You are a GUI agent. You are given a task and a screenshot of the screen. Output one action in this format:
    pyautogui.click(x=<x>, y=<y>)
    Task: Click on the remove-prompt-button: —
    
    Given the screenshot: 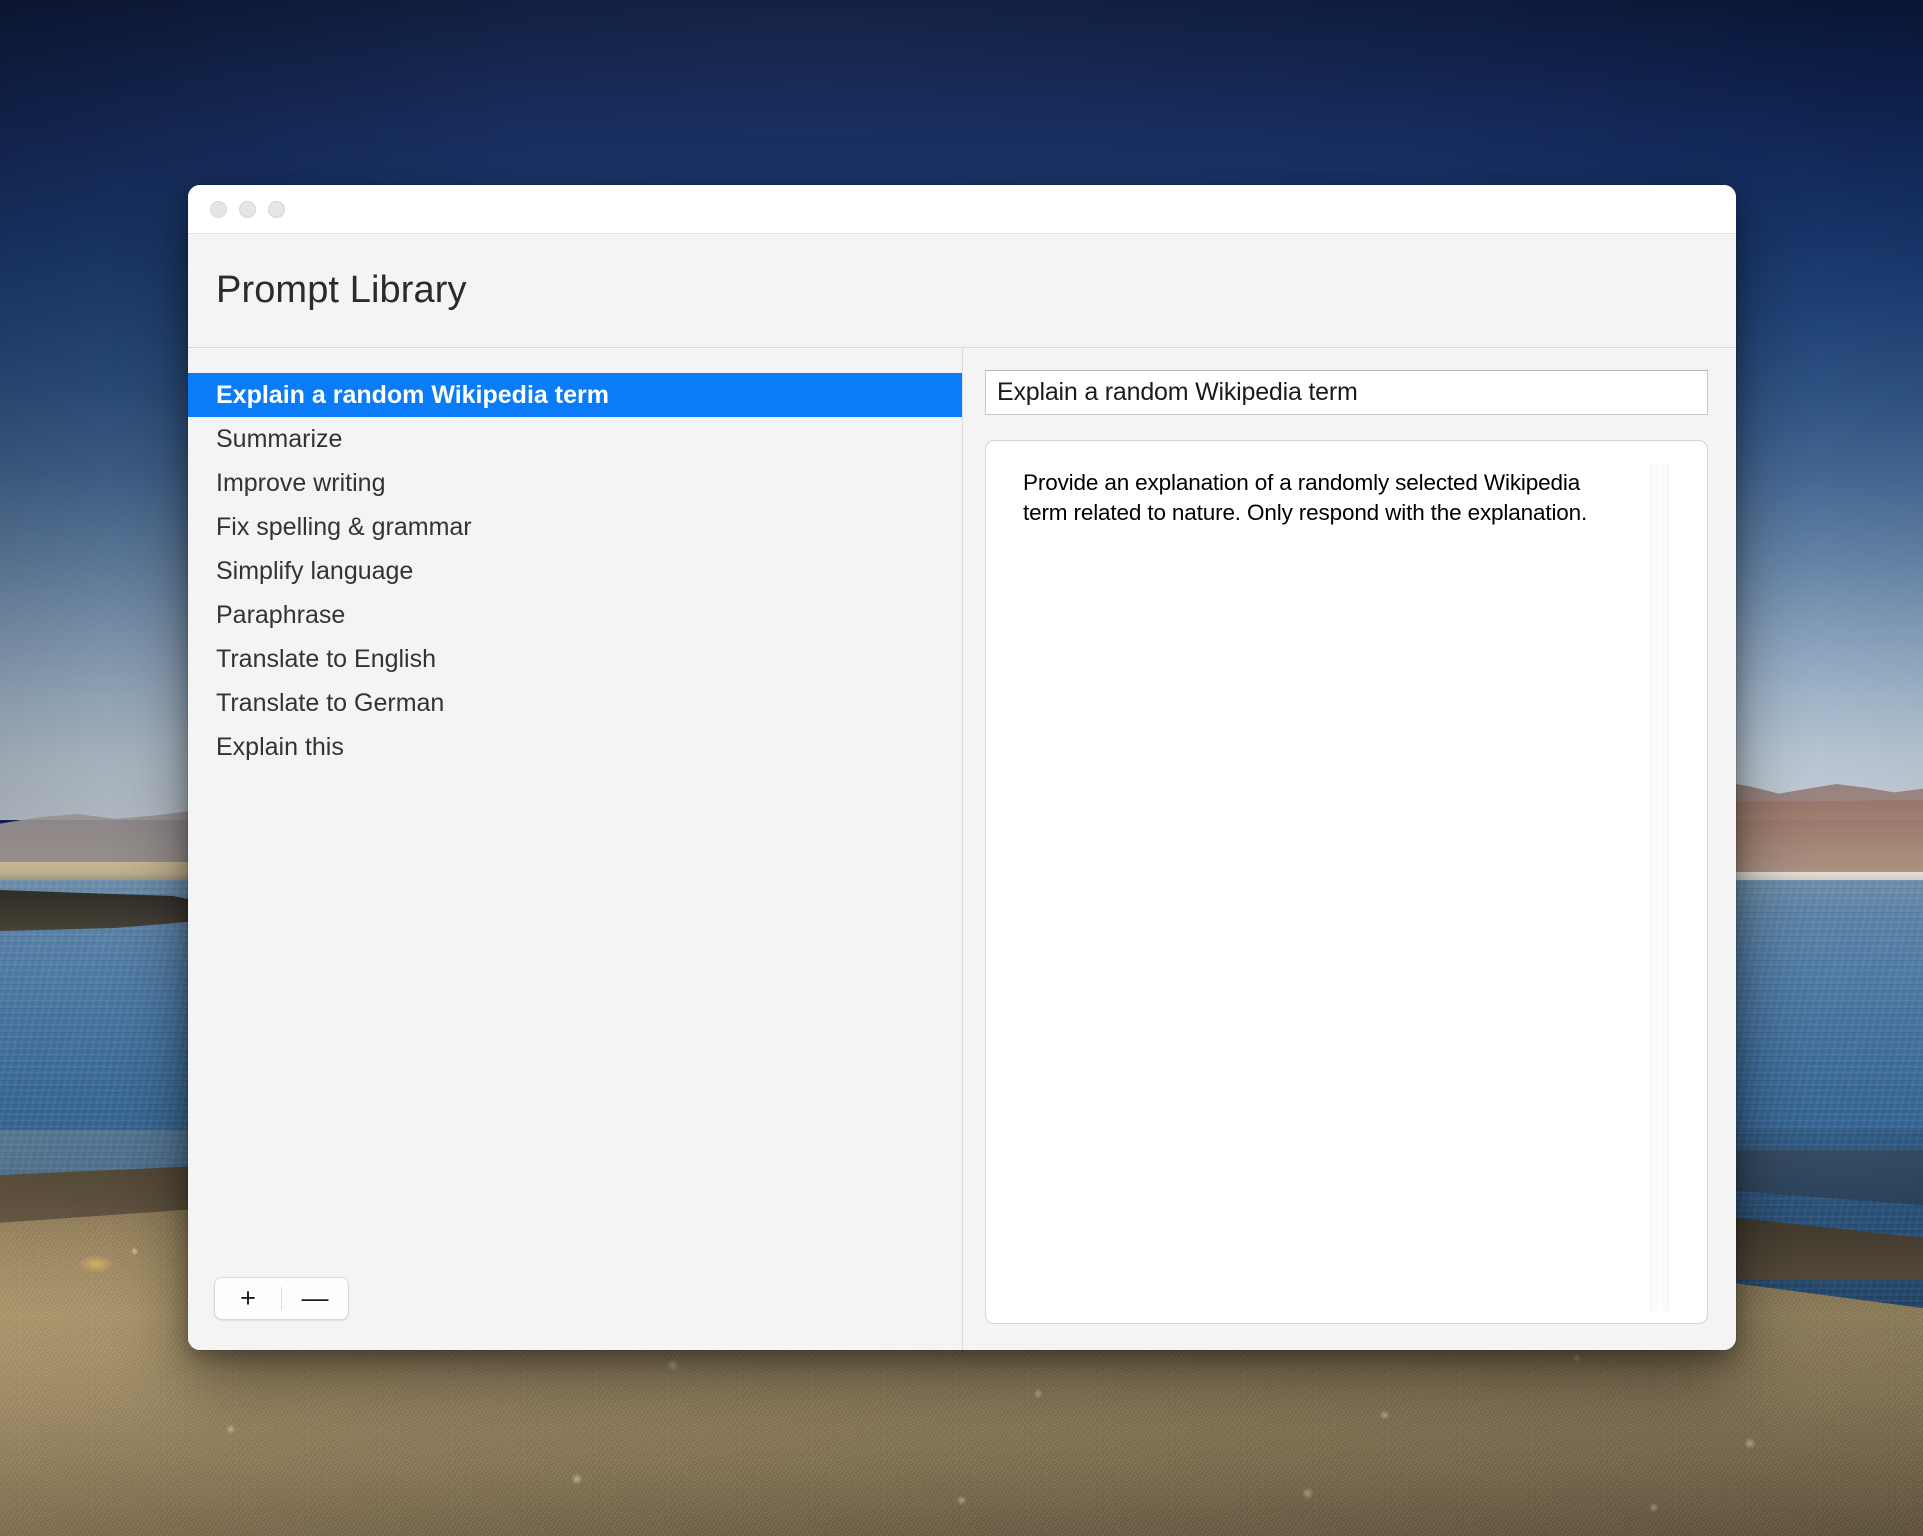 What is the action you would take?
    pyautogui.click(x=315, y=1298)
    